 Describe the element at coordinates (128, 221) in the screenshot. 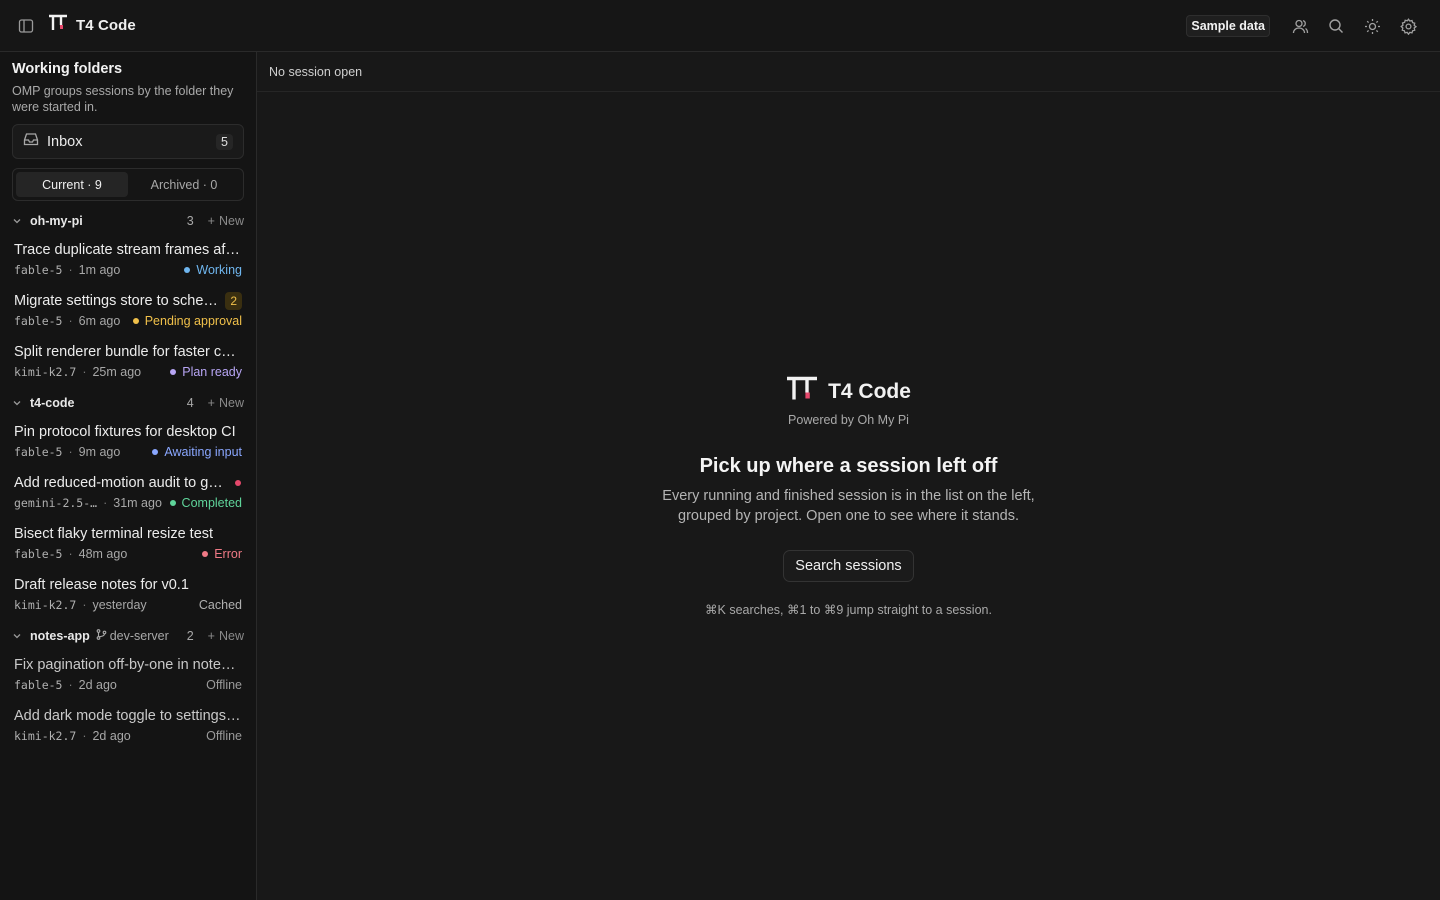

I see `group-header-oh-my-pi: oh-my-pi 3 + New` at that location.